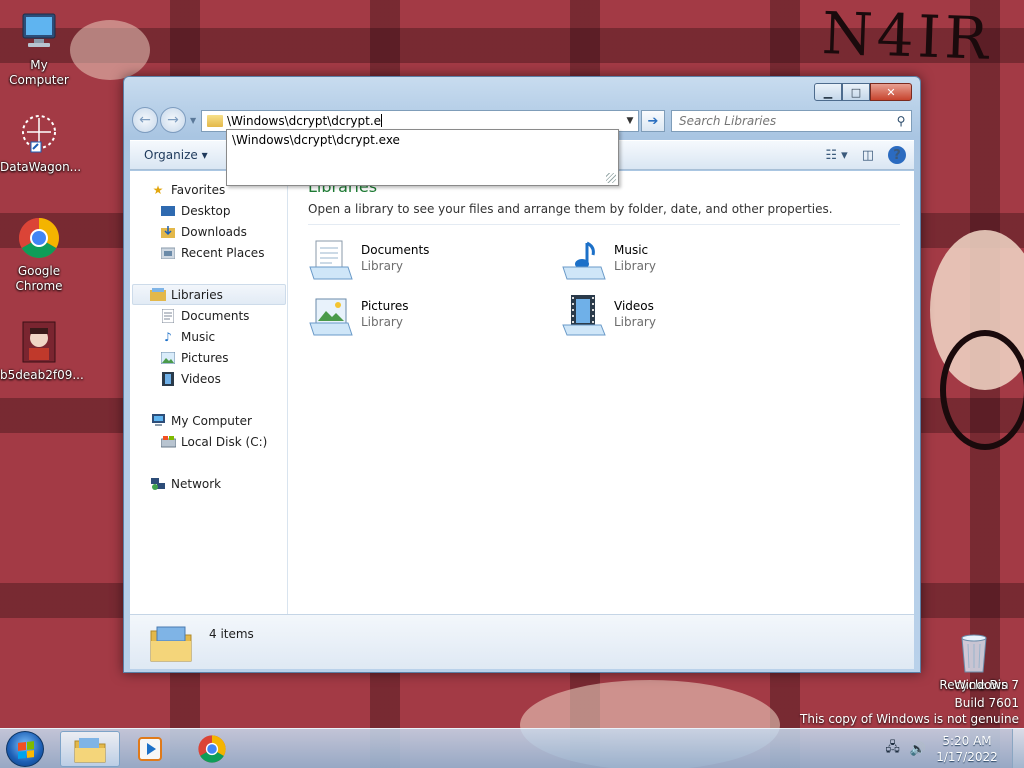  Describe the element at coordinates (967, 749) in the screenshot. I see `clock: 5:20 AM 1/17/2022` at that location.